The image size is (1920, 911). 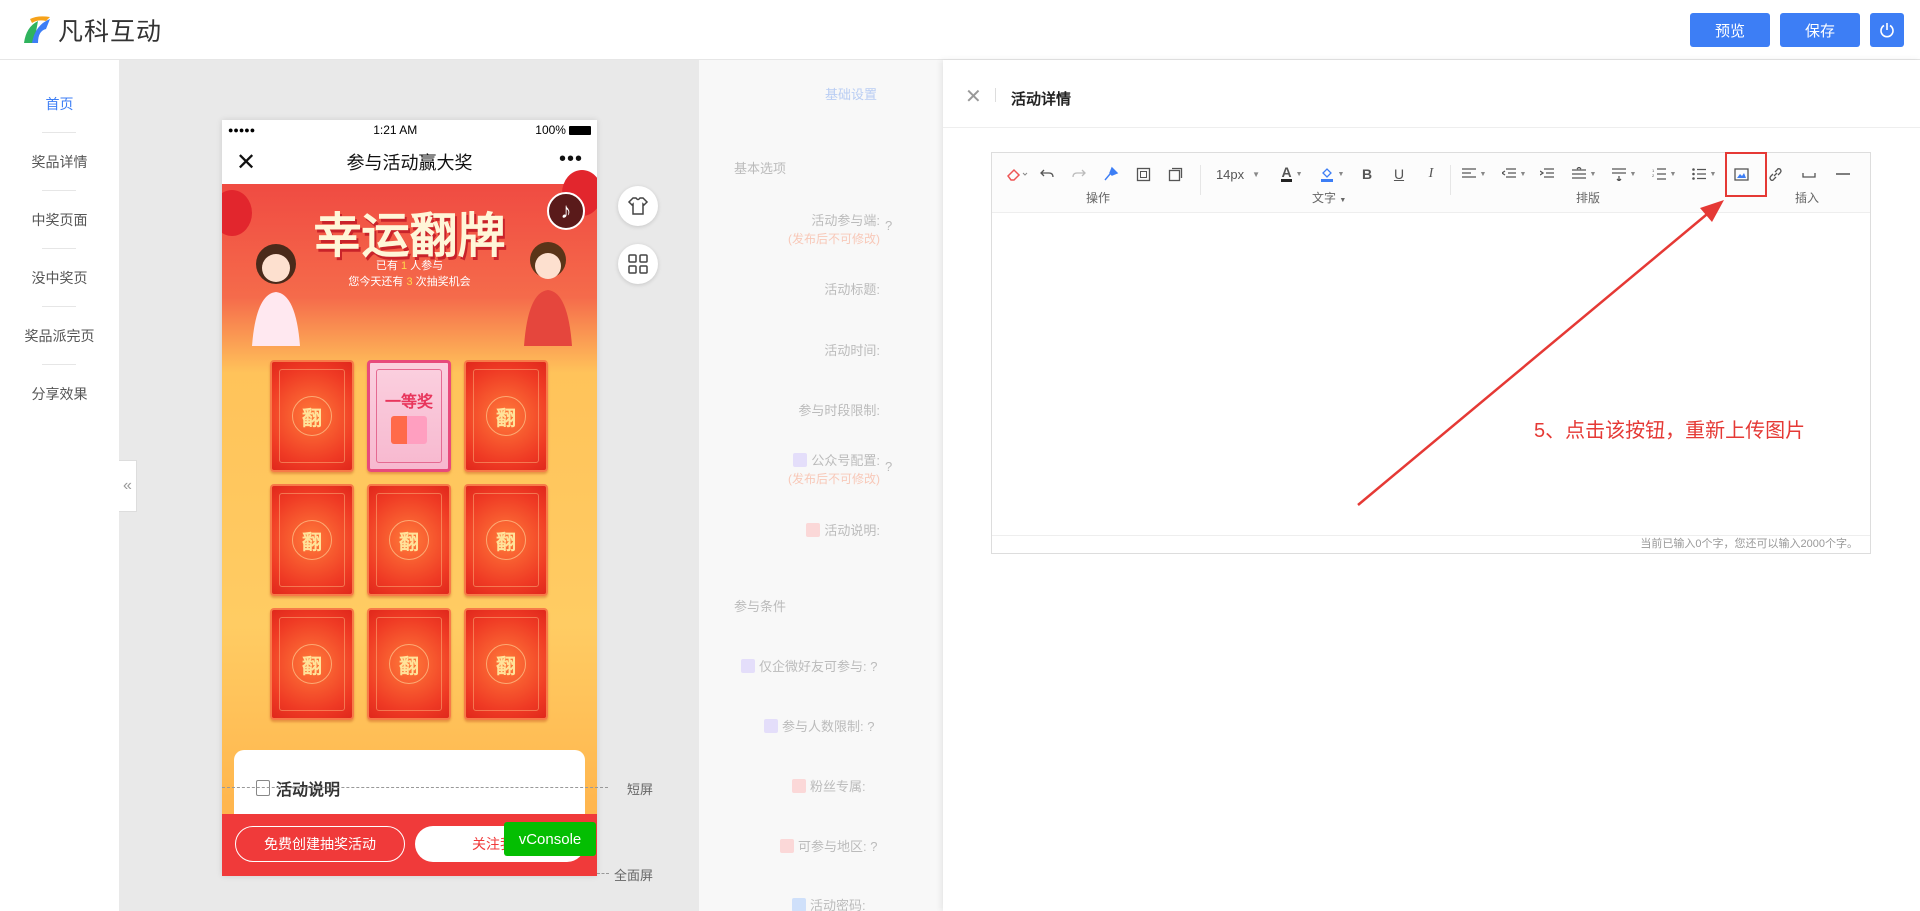 What do you see at coordinates (409, 430) in the screenshot?
I see `gift-icon` at bounding box center [409, 430].